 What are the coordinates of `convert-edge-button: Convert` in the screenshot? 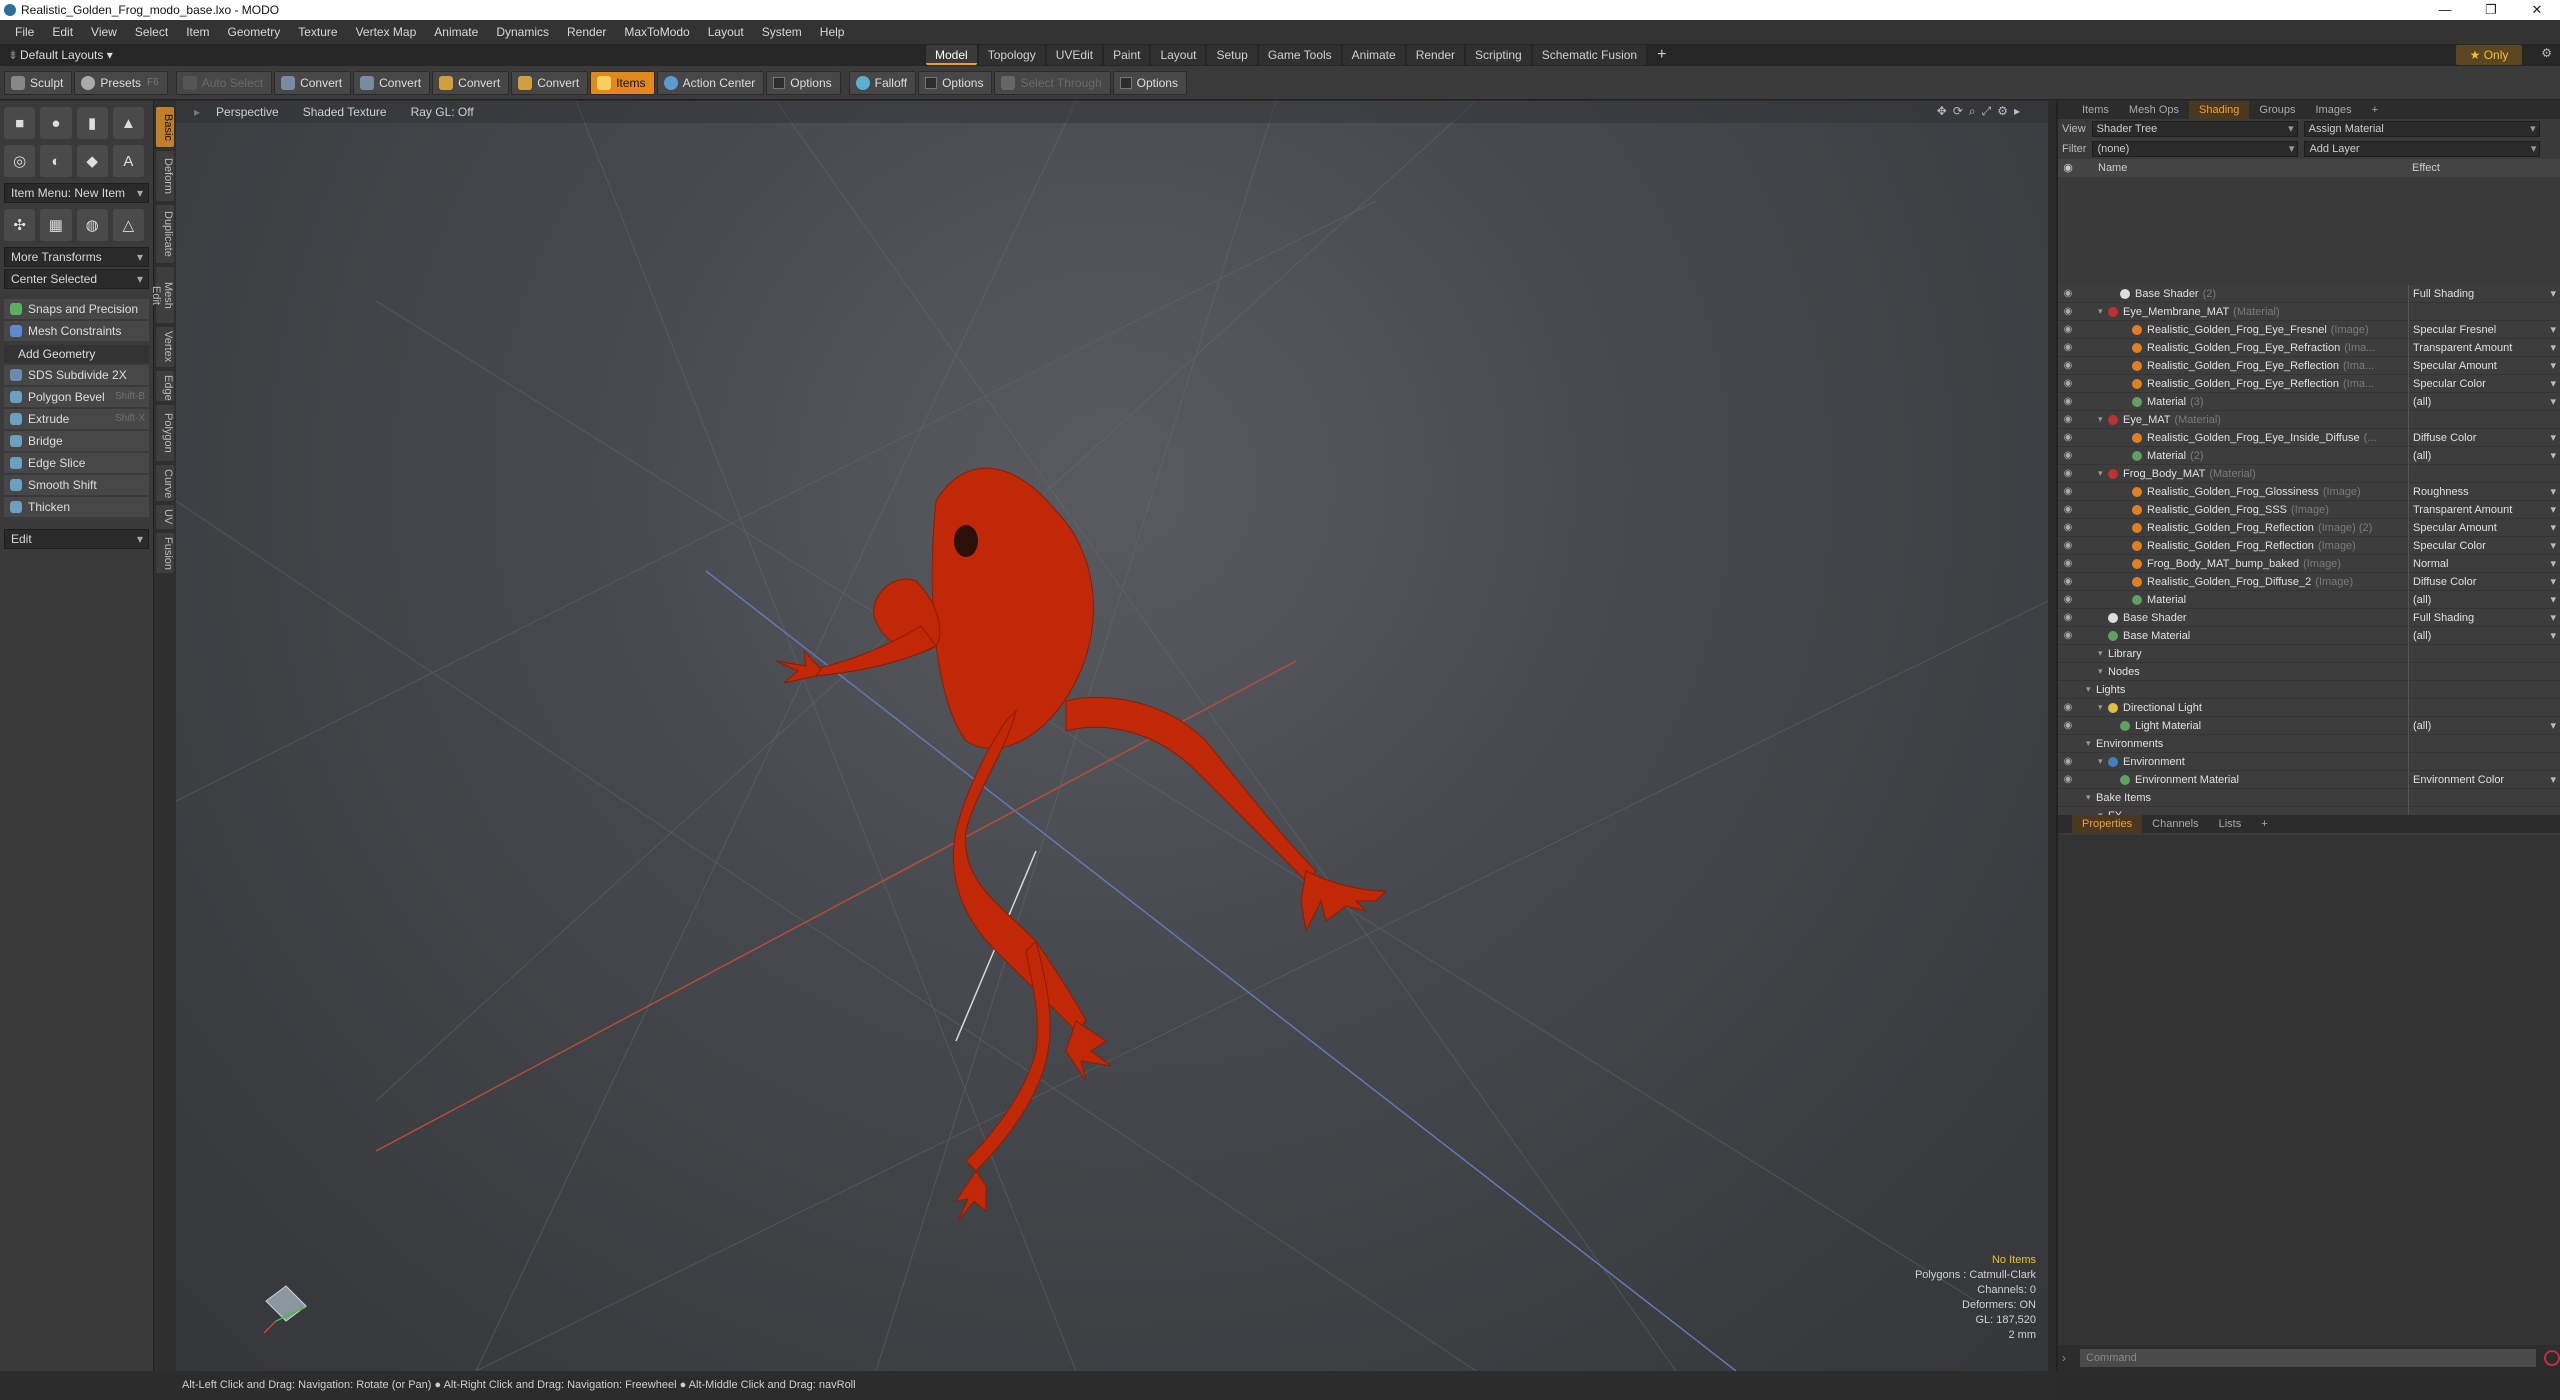 It's located at (392, 82).